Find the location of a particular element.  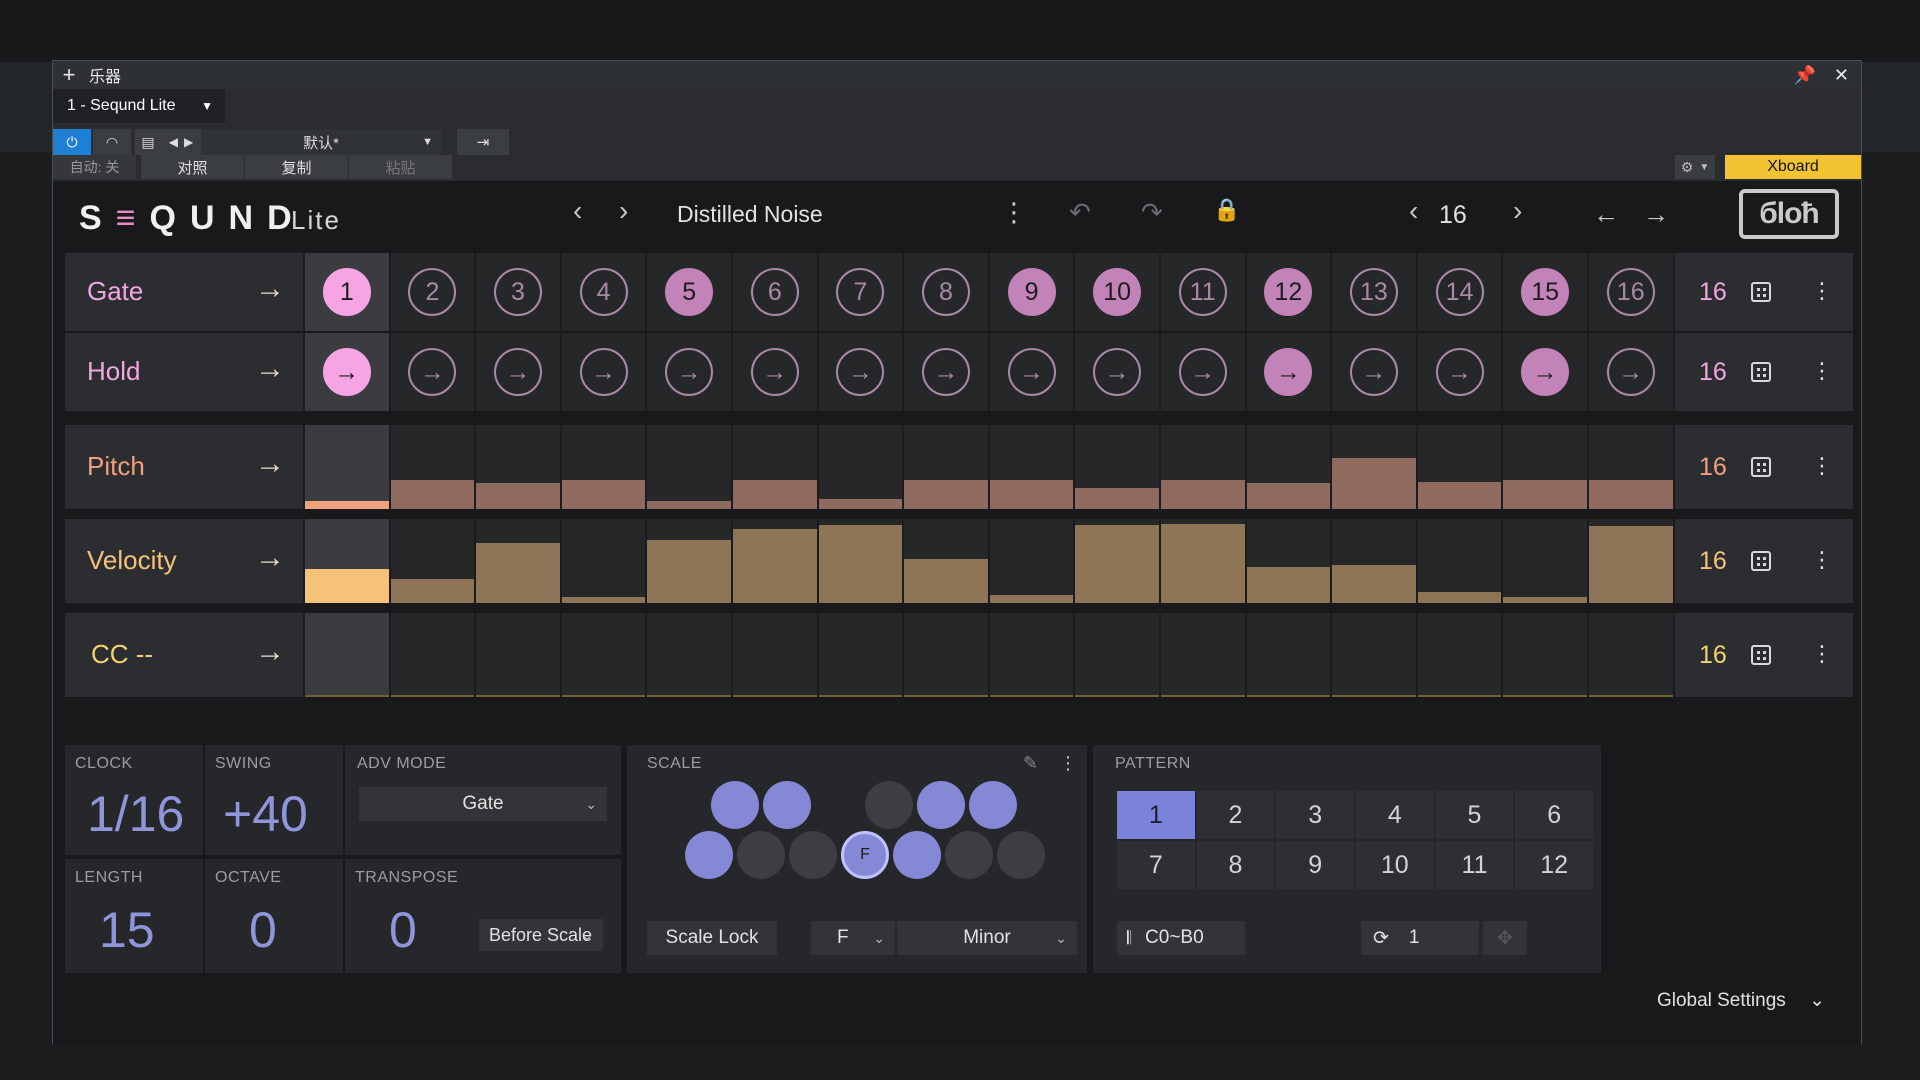

step-cell: 13 is located at coordinates (1375, 292).